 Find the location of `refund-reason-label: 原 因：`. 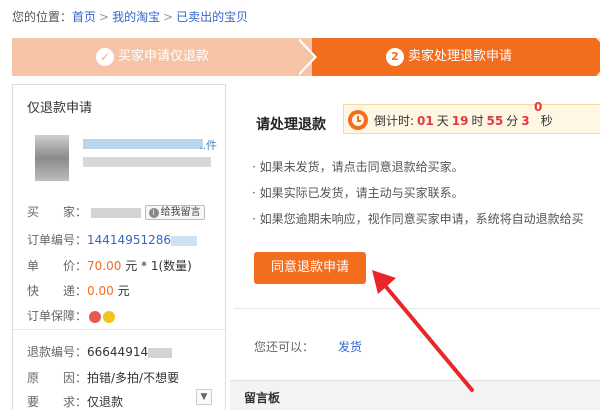

refund-reason-label: 原 因： is located at coordinates (57, 378).